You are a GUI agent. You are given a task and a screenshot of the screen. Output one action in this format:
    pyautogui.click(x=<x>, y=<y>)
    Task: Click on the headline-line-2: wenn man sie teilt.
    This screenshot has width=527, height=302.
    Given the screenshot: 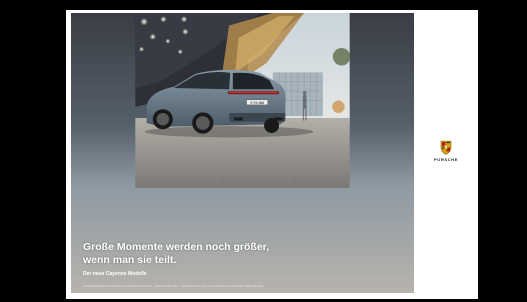 What is the action you would take?
    pyautogui.click(x=130, y=260)
    